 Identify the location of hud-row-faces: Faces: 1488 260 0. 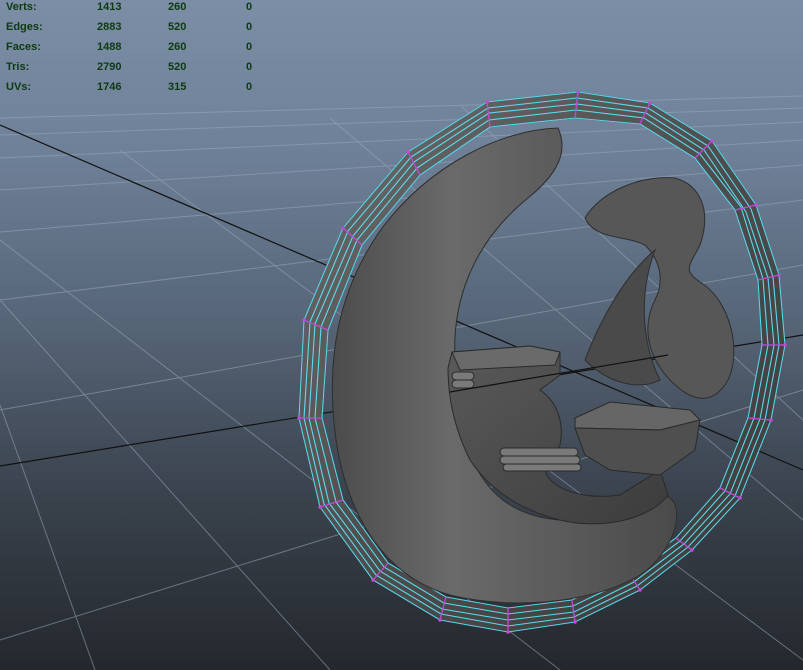
(136, 50).